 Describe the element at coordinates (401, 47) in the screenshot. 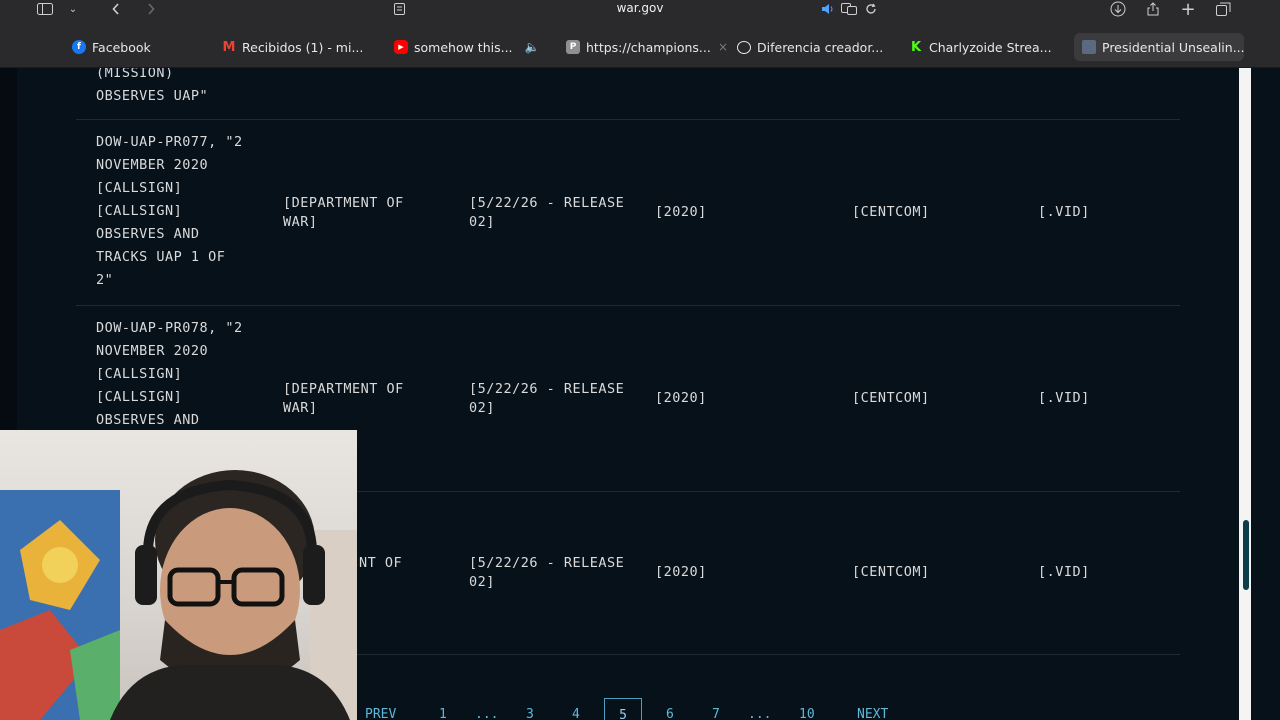

I see `youtube-icon: ▶` at that location.